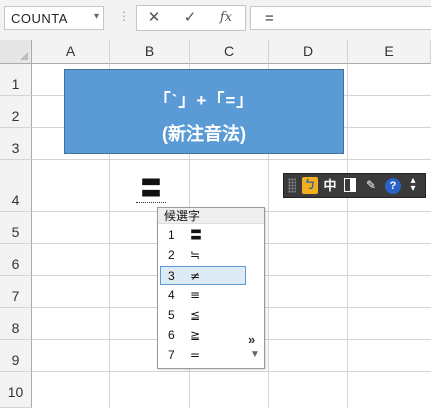  Describe the element at coordinates (195, 295) in the screenshot. I see `candidate-symbol: ≡` at that location.